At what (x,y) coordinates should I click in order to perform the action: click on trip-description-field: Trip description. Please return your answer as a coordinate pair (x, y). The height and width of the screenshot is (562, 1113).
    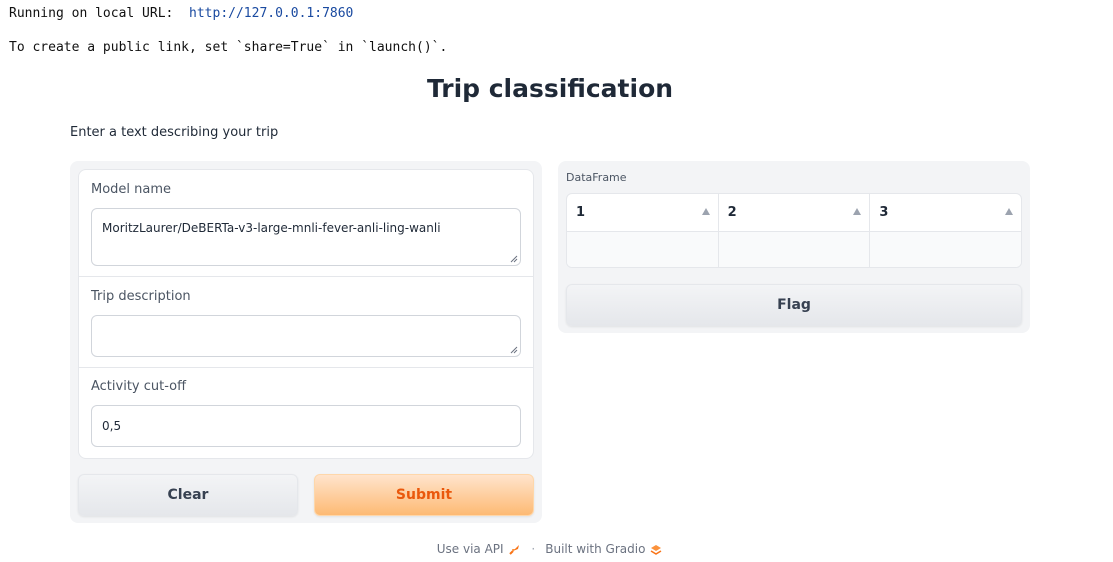
    Looking at the image, I should click on (306, 322).